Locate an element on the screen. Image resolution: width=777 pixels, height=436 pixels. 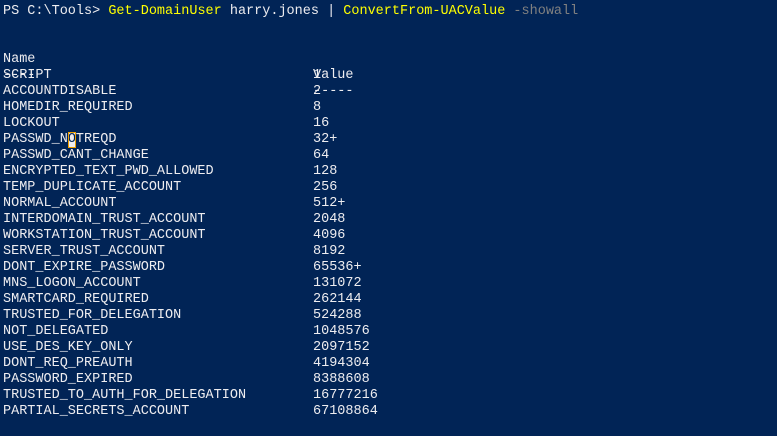
table-row: SMARTCARD_REQUIRED 262144 is located at coordinates (388, 300).